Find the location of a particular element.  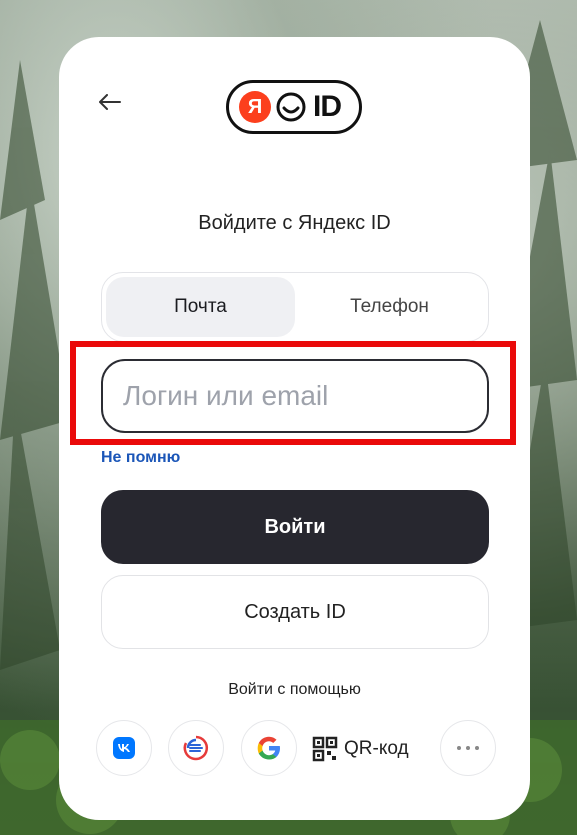

google-icon is located at coordinates (268, 748).